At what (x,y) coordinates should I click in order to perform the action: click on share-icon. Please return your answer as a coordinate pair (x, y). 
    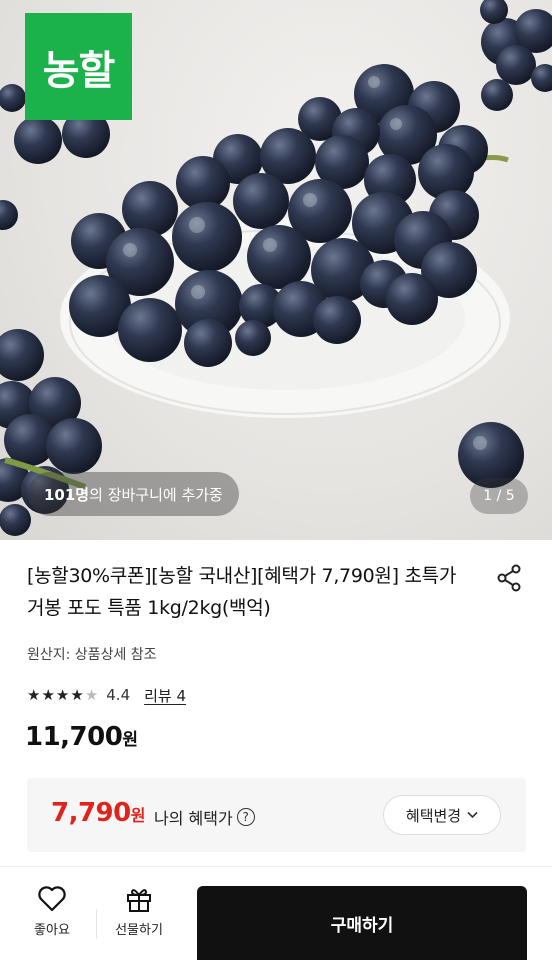
    Looking at the image, I should click on (509, 578).